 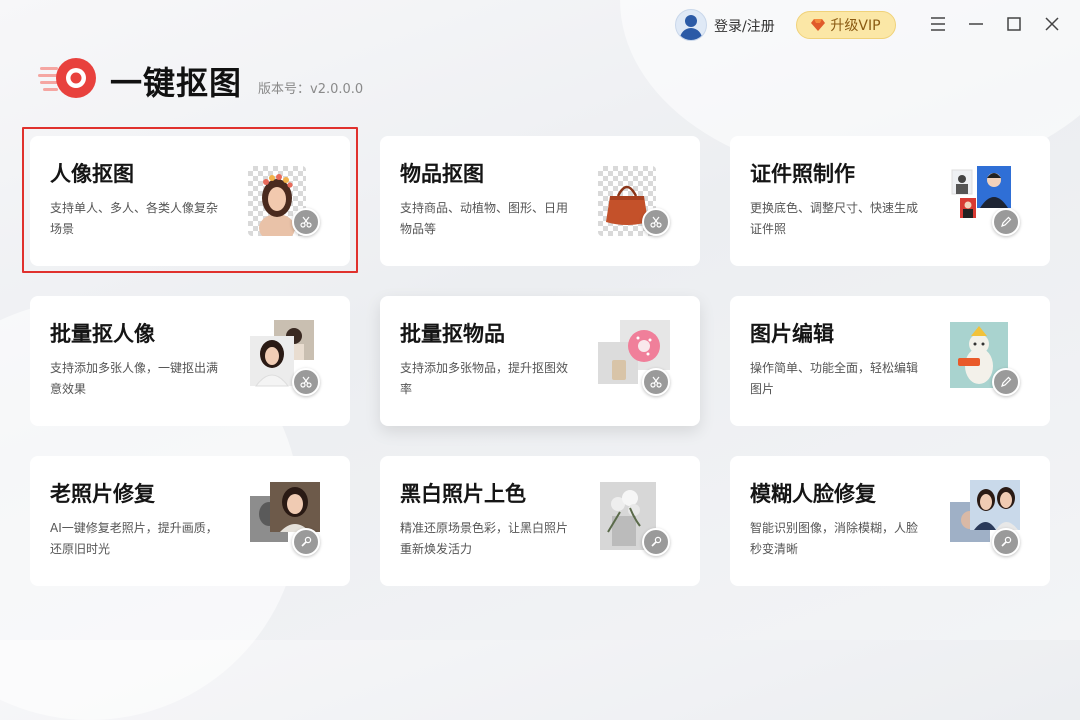 I want to click on card-image-edit: 图片编辑 操作简单、功能全面，轻松编辑图片, so click(x=890, y=361).